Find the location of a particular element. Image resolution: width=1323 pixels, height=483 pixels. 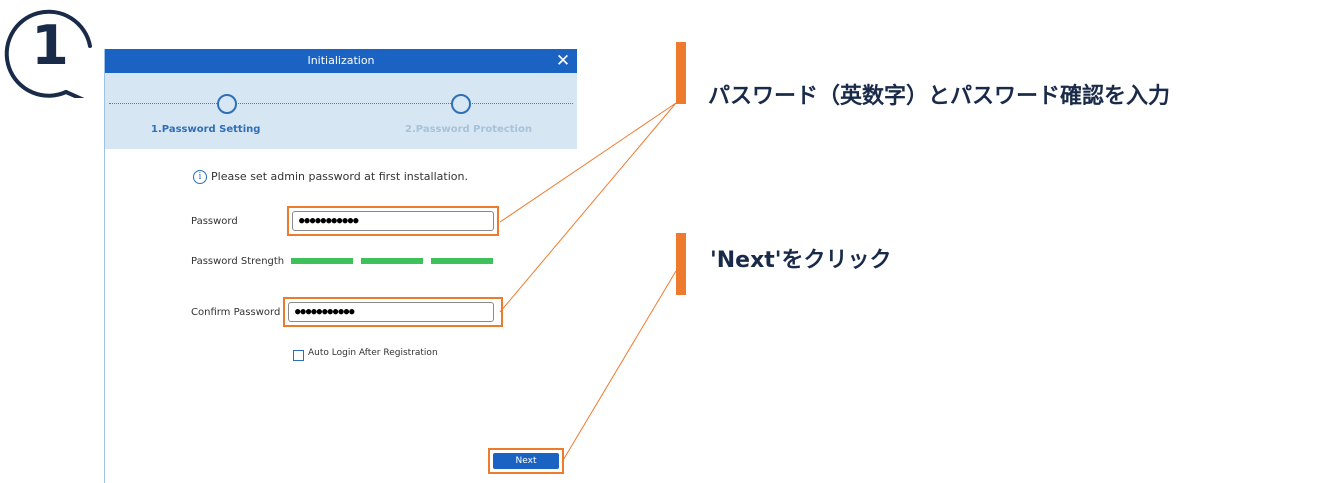

callout-password-instruction: パスワード（英数字）とパスワード確認を入力 is located at coordinates (939, 96).